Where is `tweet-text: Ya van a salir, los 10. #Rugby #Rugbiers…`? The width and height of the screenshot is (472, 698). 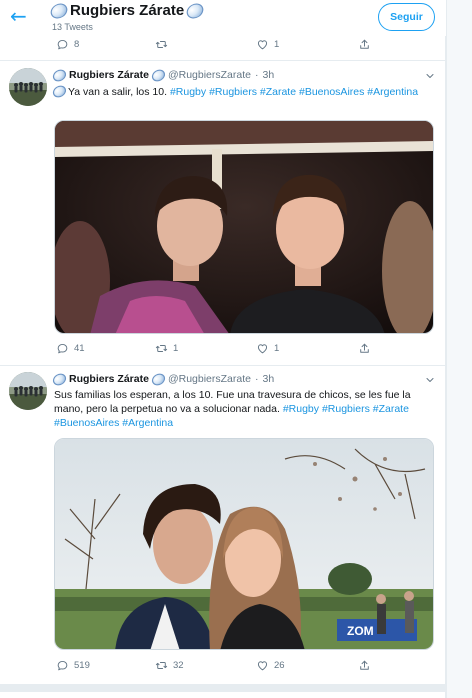 tweet-text: Ya van a salir, los 10. #Rugby #Rugbiers… is located at coordinates (240, 91).